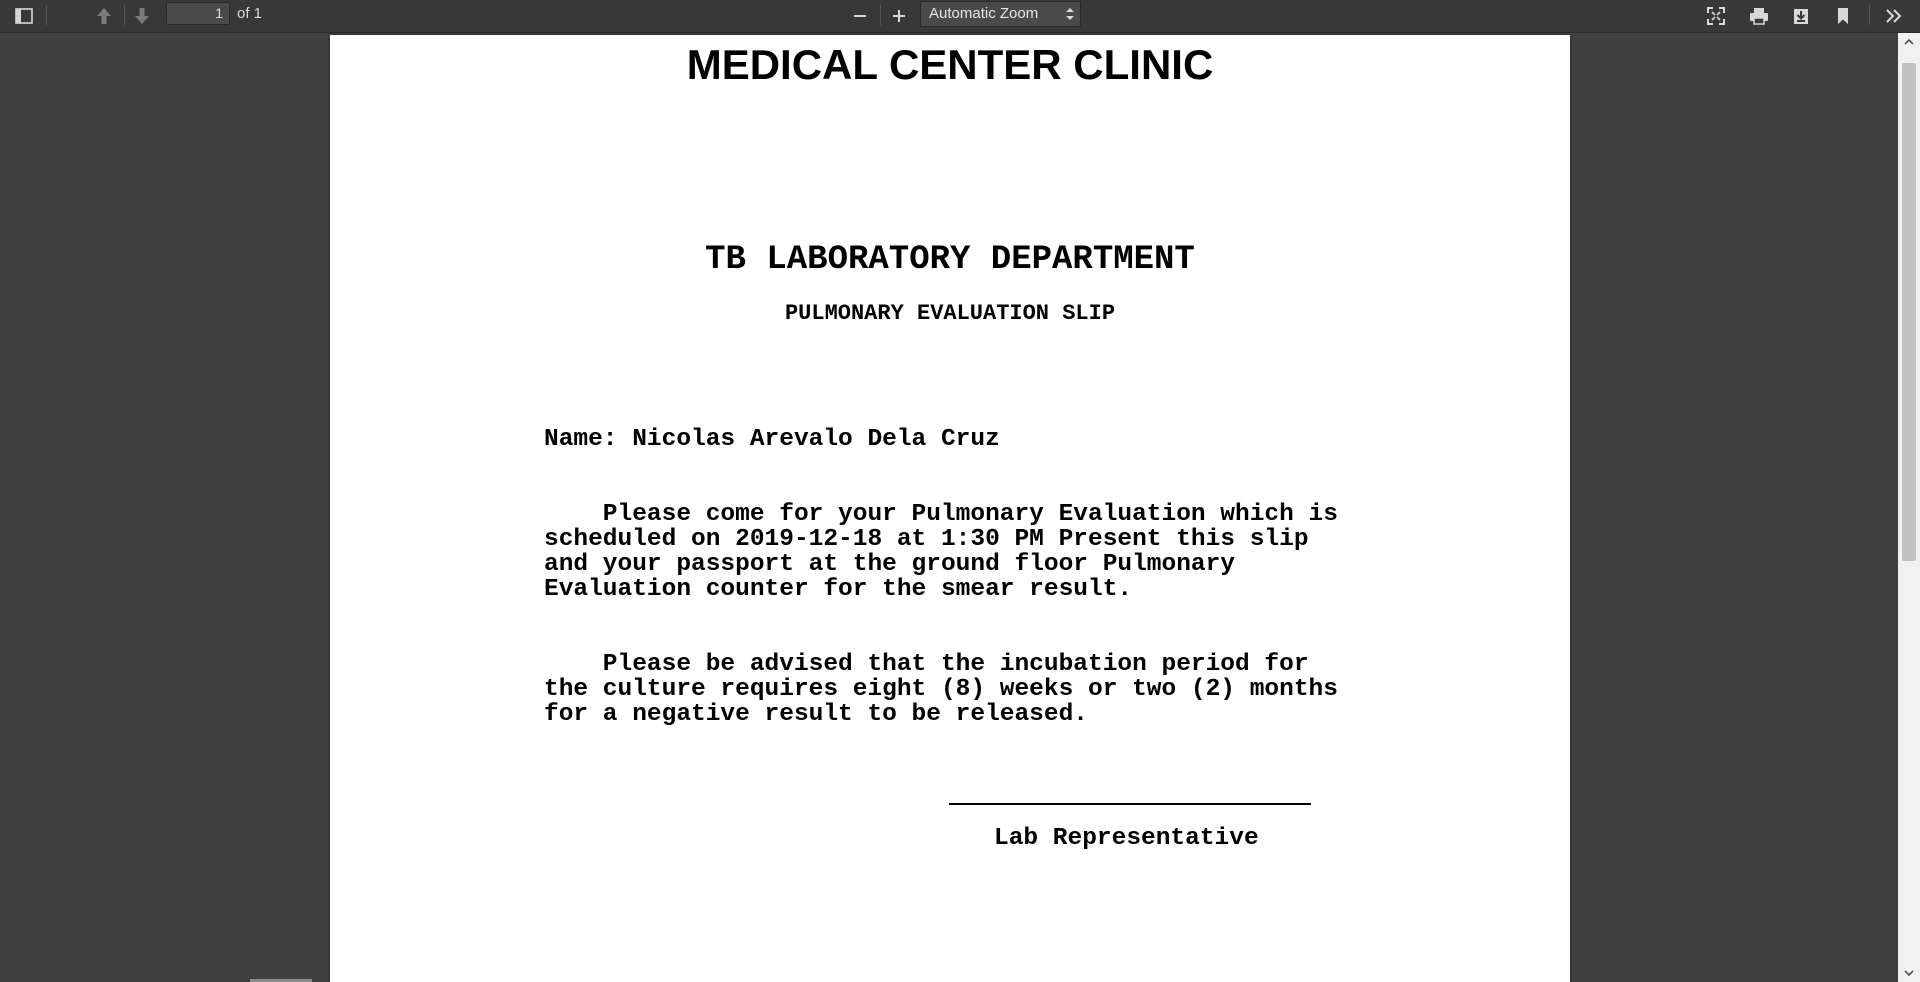 Image resolution: width=1920 pixels, height=982 pixels. Describe the element at coordinates (1759, 16) in the screenshot. I see `print-icon` at that location.